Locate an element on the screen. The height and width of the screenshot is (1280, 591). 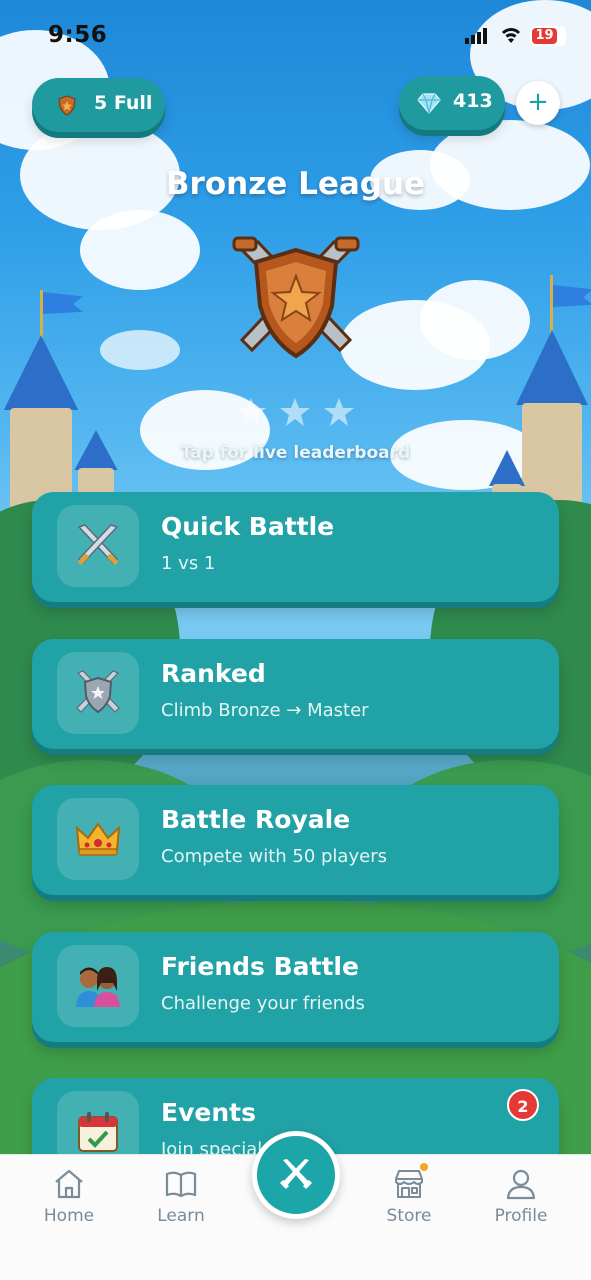
plus-icon: + is located at coordinates (538, 102).